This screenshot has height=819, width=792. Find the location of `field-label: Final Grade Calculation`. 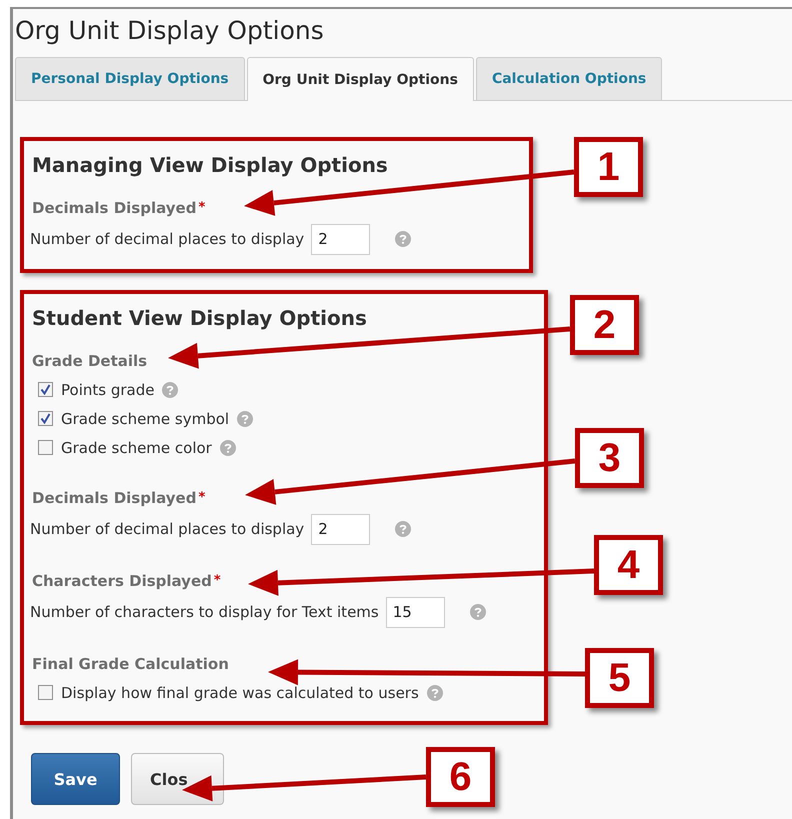

field-label: Final Grade Calculation is located at coordinates (130, 664).